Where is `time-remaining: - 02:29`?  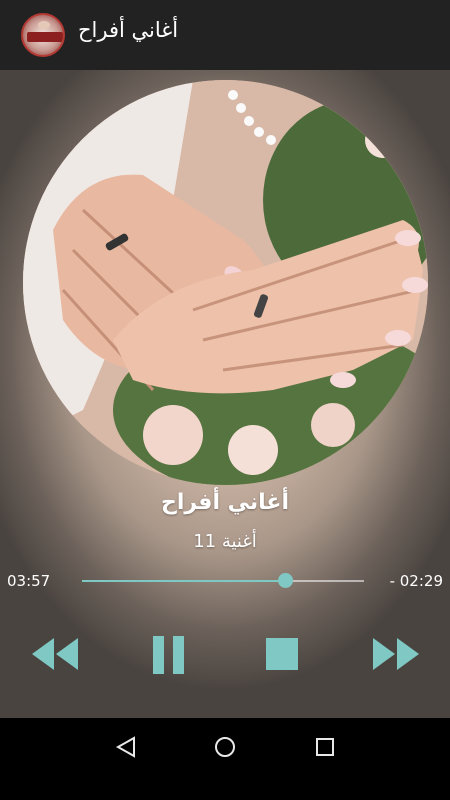 time-remaining: - 02:29 is located at coordinates (416, 581).